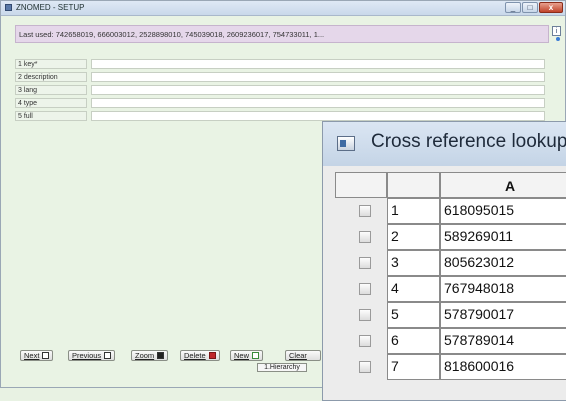  What do you see at coordinates (361, 185) in the screenshot?
I see `grid-corner` at bounding box center [361, 185].